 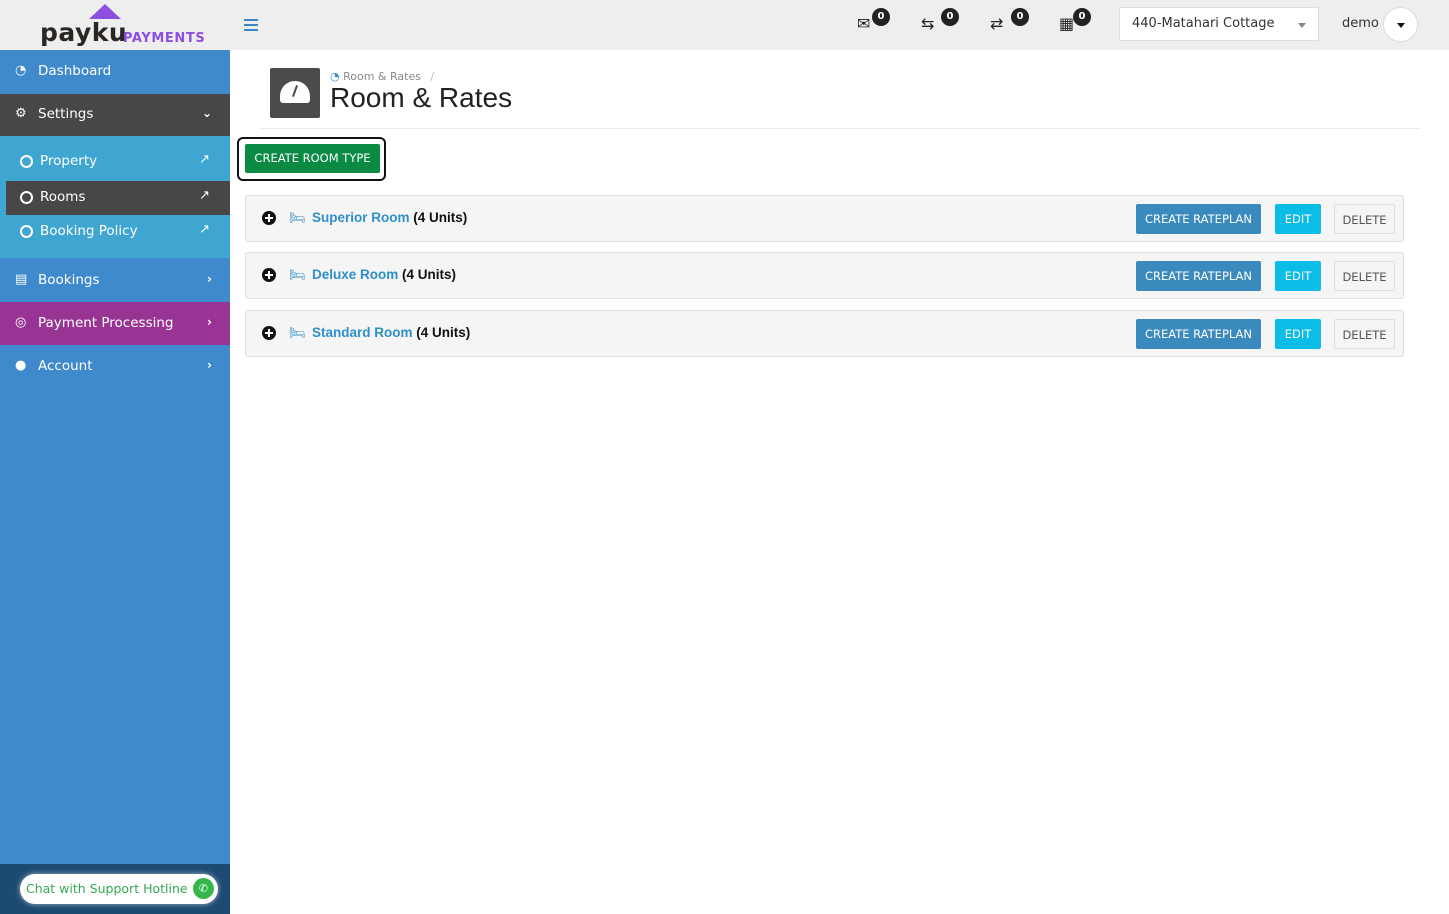 I want to click on sidebar-item-label: Rooms, so click(x=63, y=197).